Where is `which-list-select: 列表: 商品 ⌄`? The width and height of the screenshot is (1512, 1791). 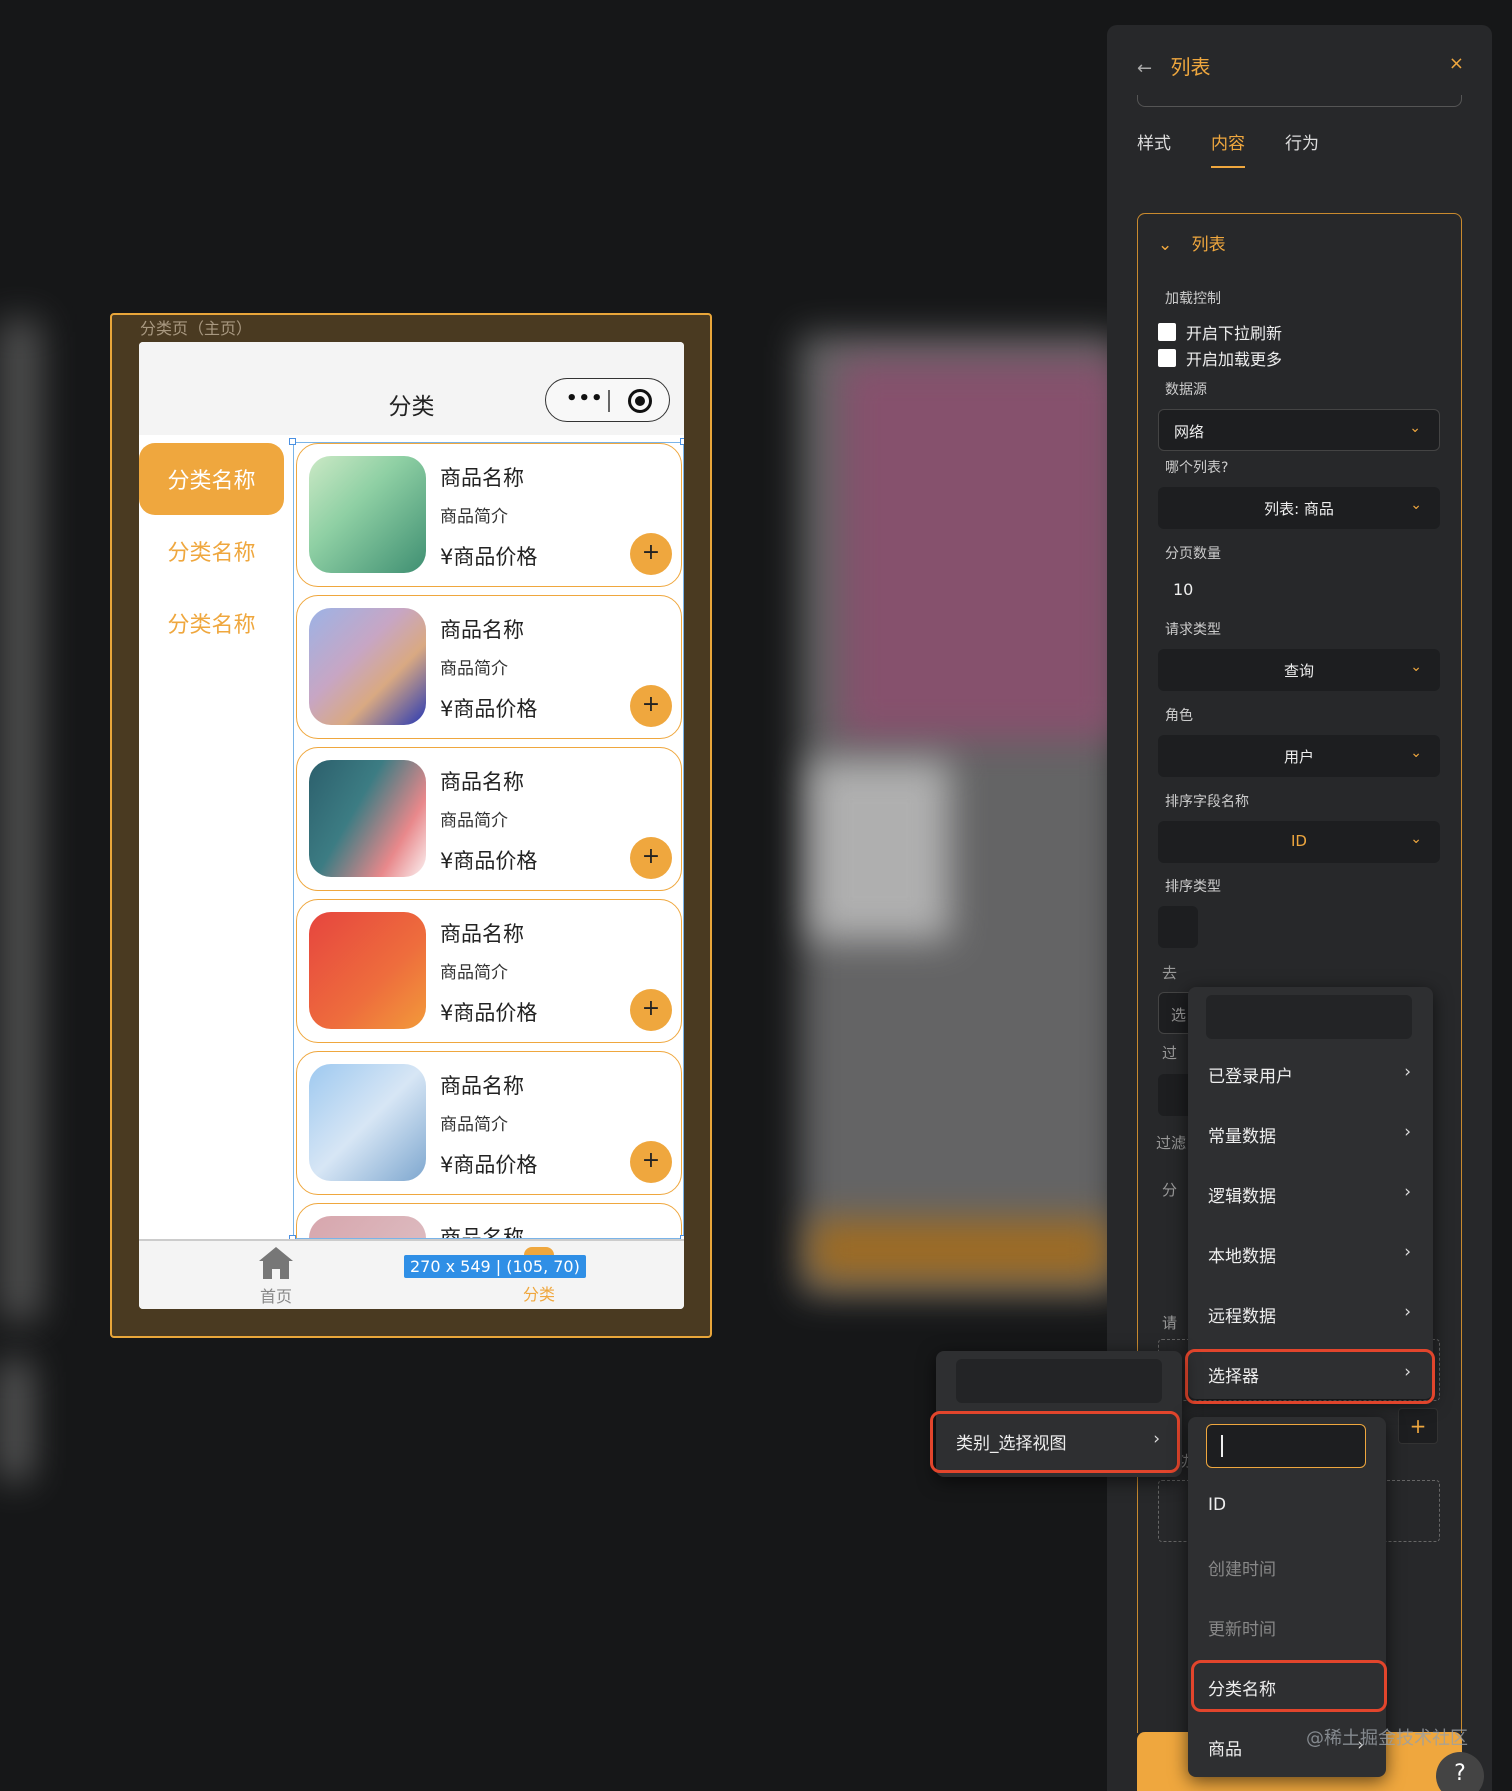
which-list-select: 列表: 商品 ⌄ is located at coordinates (1299, 508).